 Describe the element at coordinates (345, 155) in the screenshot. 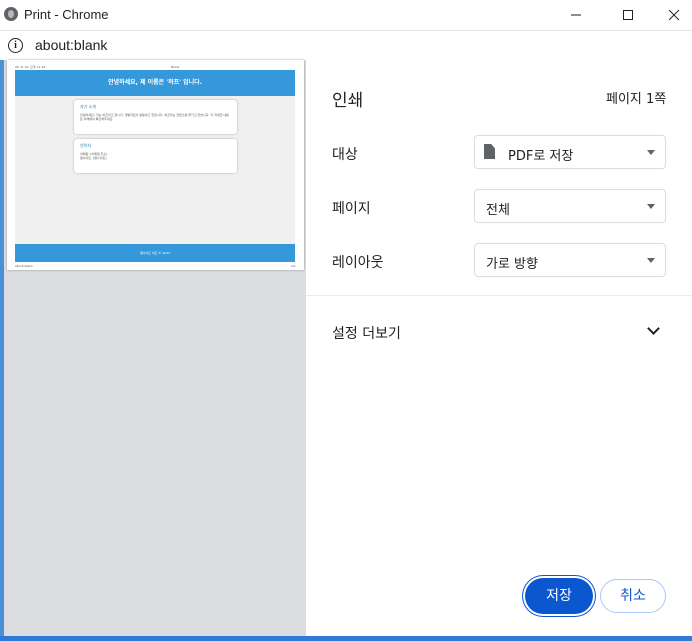

I see `destination-label: 대상` at that location.